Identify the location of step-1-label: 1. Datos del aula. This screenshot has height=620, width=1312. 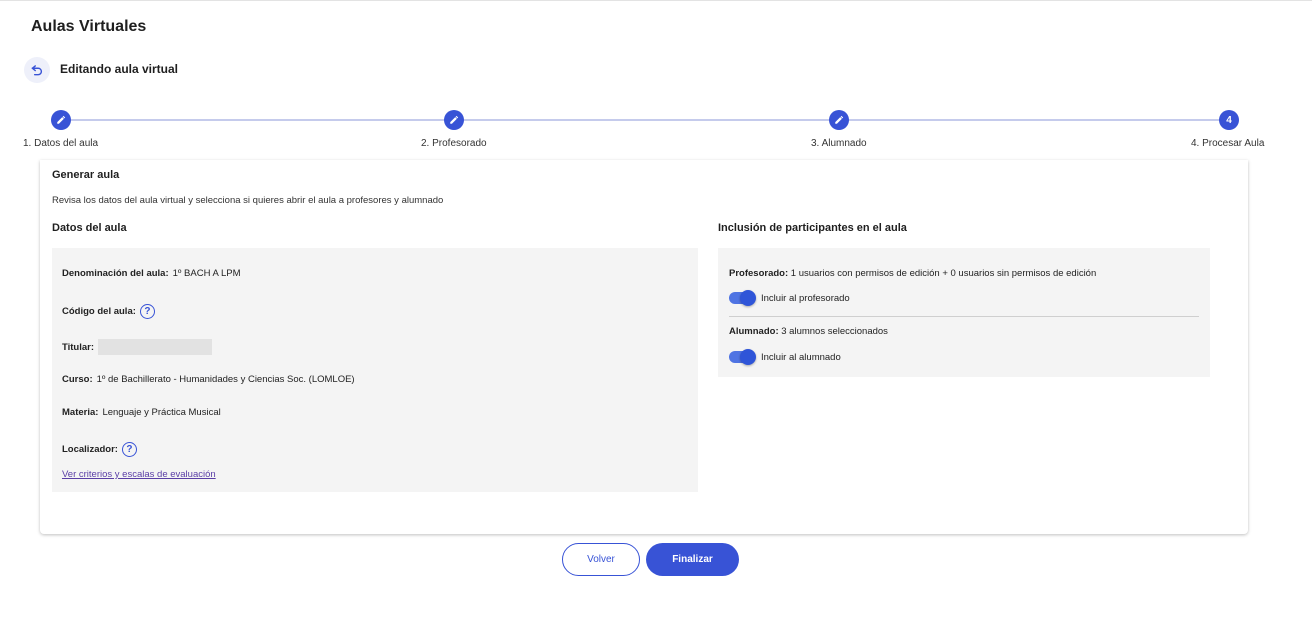
(61, 143).